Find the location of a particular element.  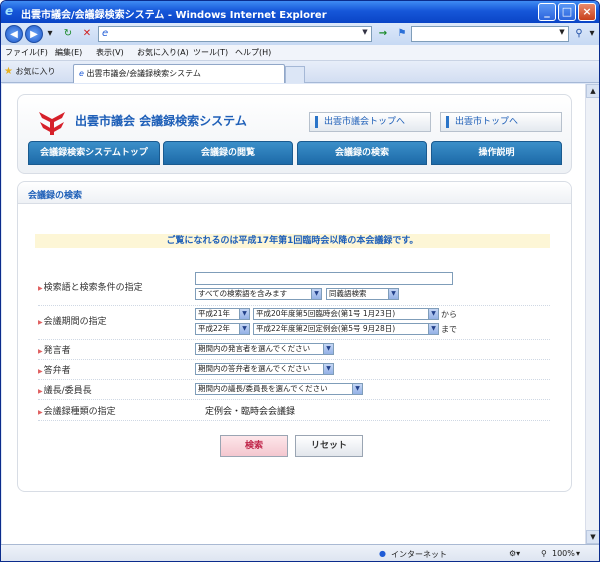

speaker-label: ▶発言者 is located at coordinates (54, 349).